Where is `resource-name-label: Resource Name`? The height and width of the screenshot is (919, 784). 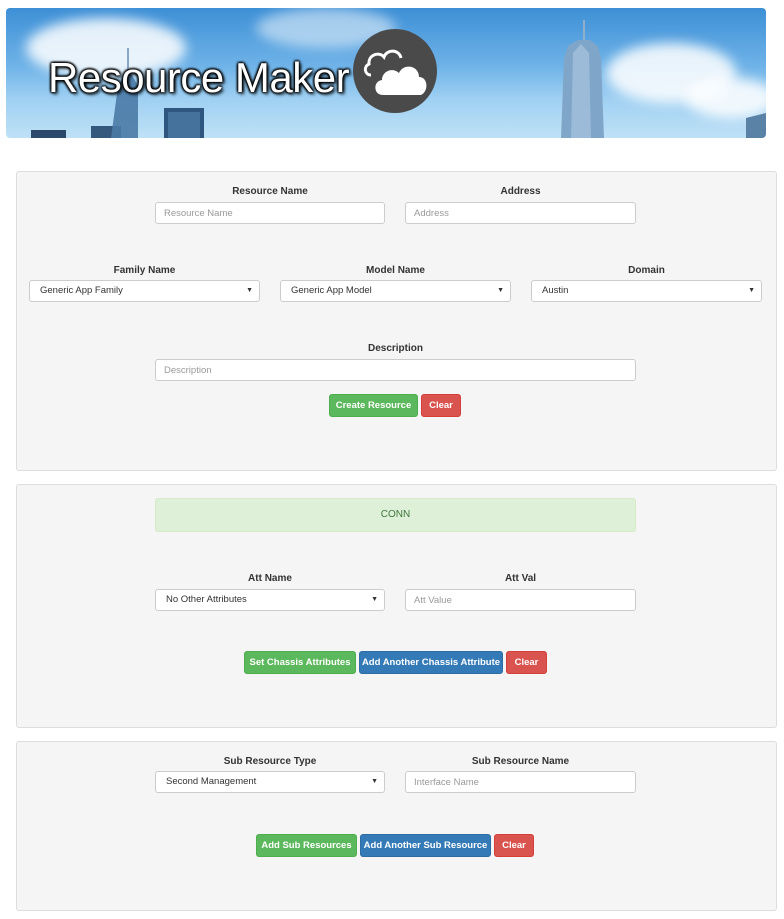
resource-name-label: Resource Name is located at coordinates (270, 191).